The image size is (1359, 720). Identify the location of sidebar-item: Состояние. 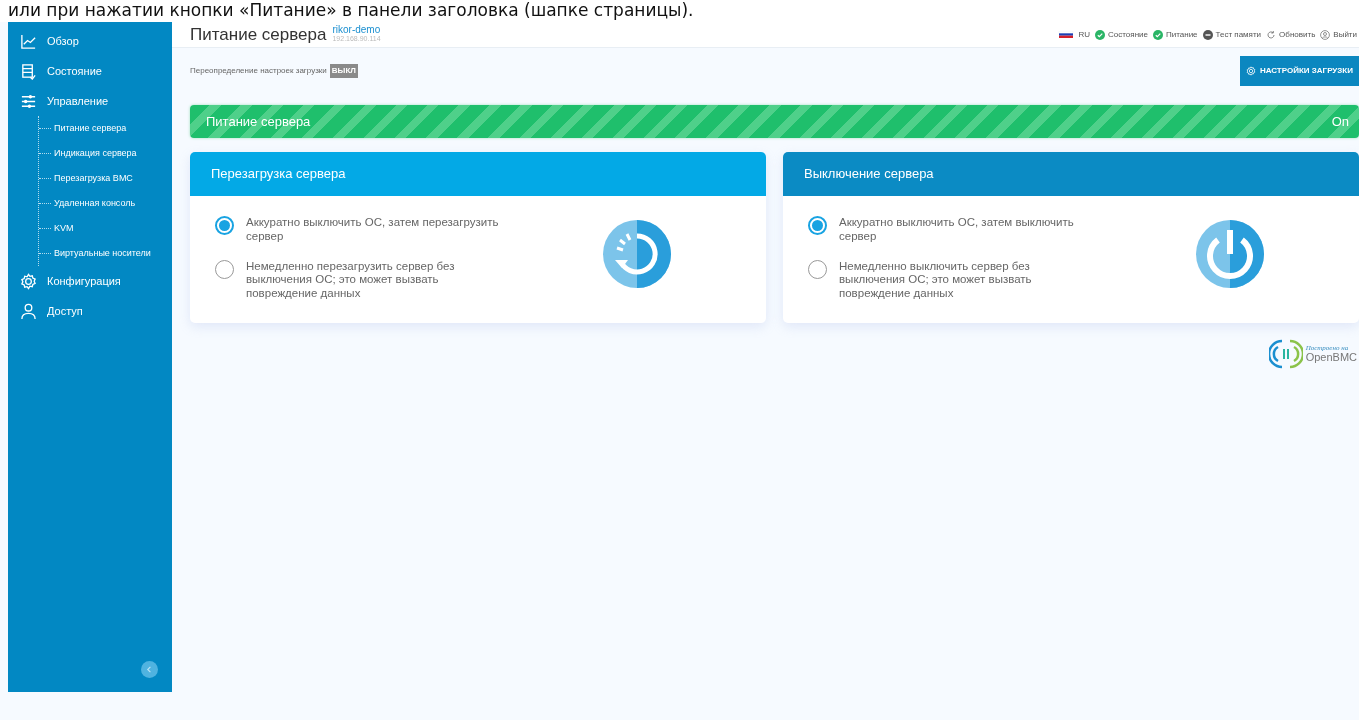
(90, 71).